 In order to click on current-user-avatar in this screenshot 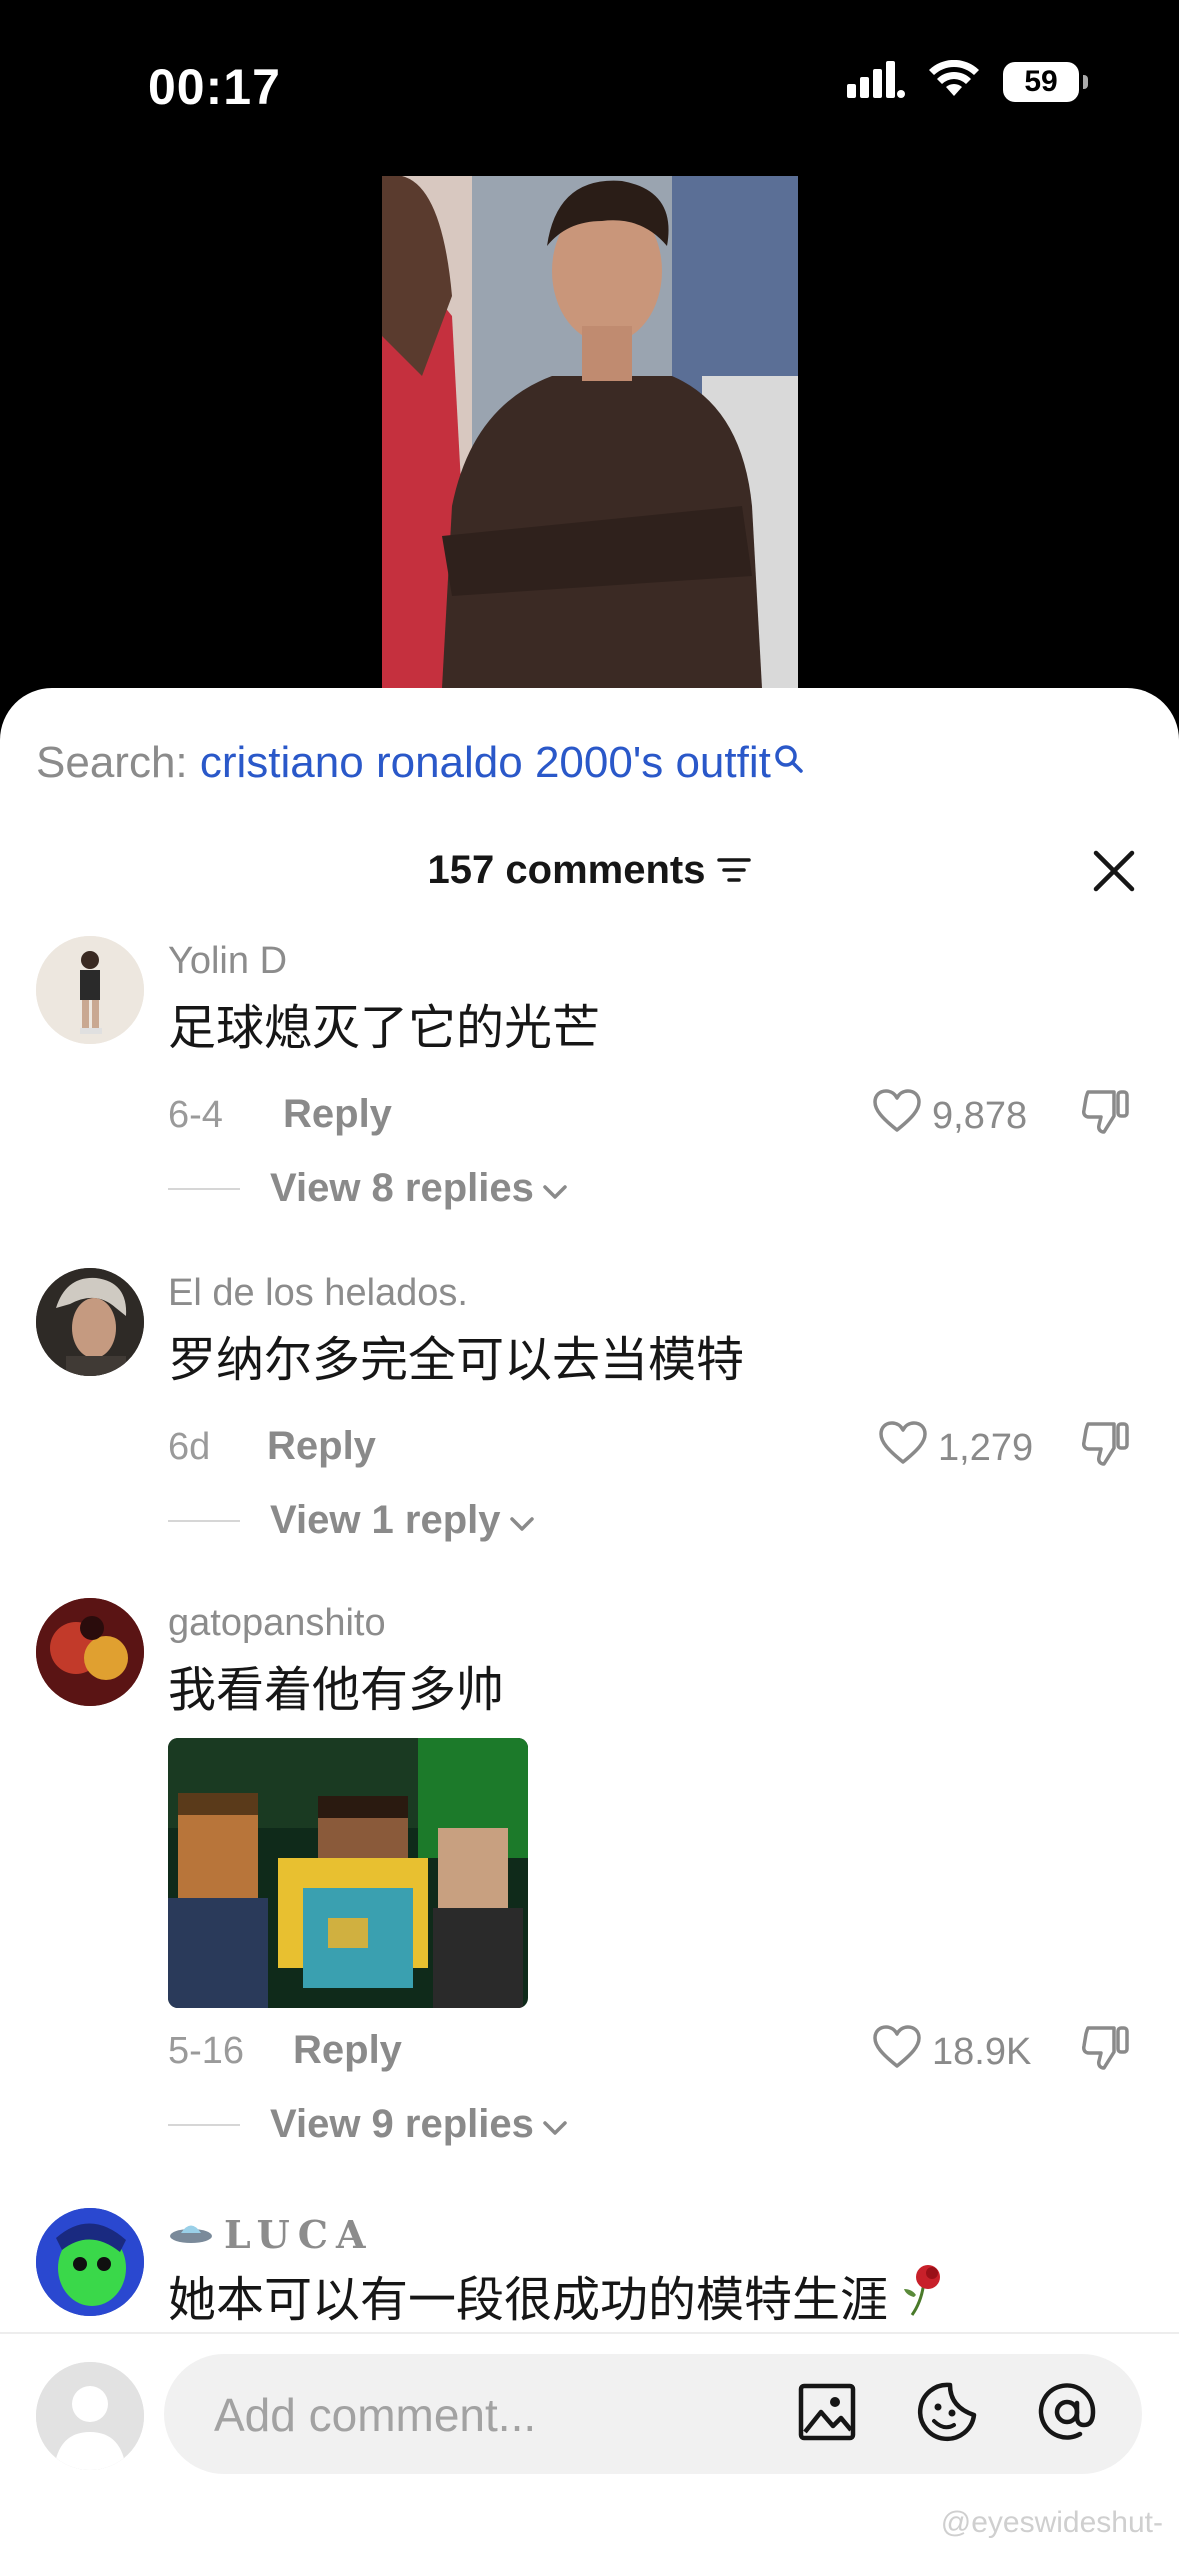, I will do `click(90, 2416)`.